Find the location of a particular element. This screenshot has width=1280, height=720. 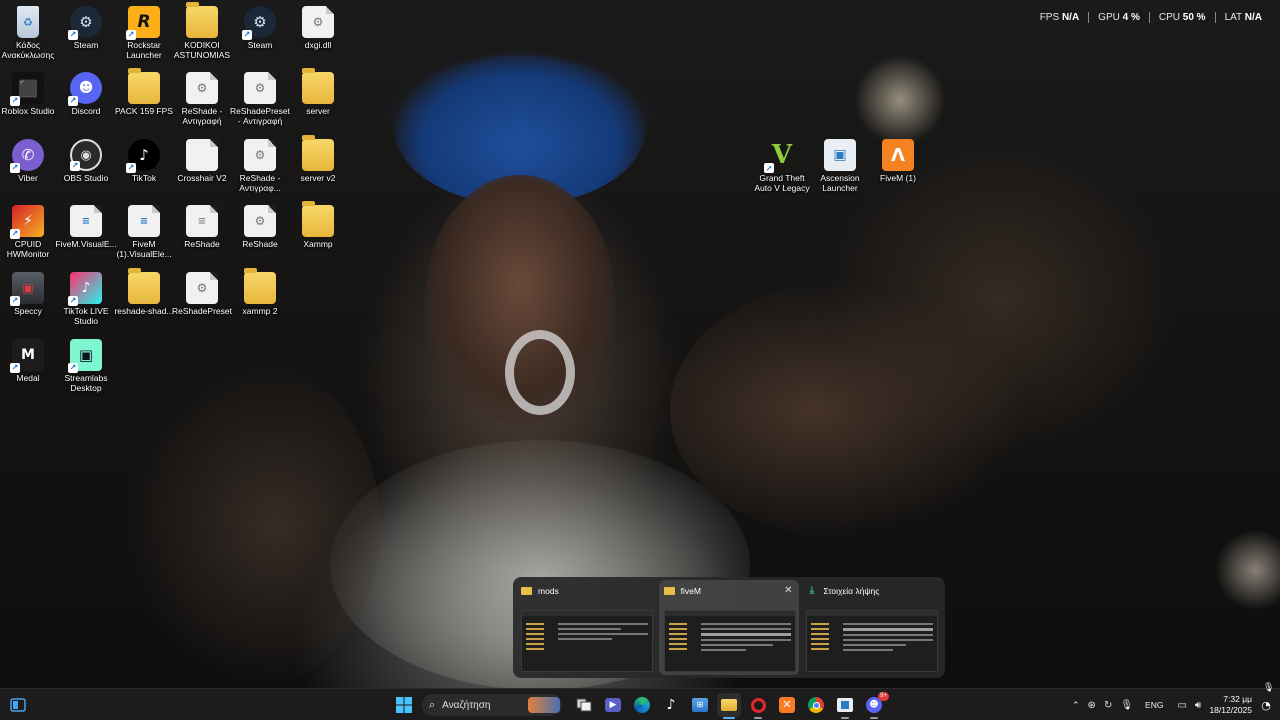

recycle-bin: ♻ Κάδος Ανακύκλωσης is located at coordinates (29, 30).